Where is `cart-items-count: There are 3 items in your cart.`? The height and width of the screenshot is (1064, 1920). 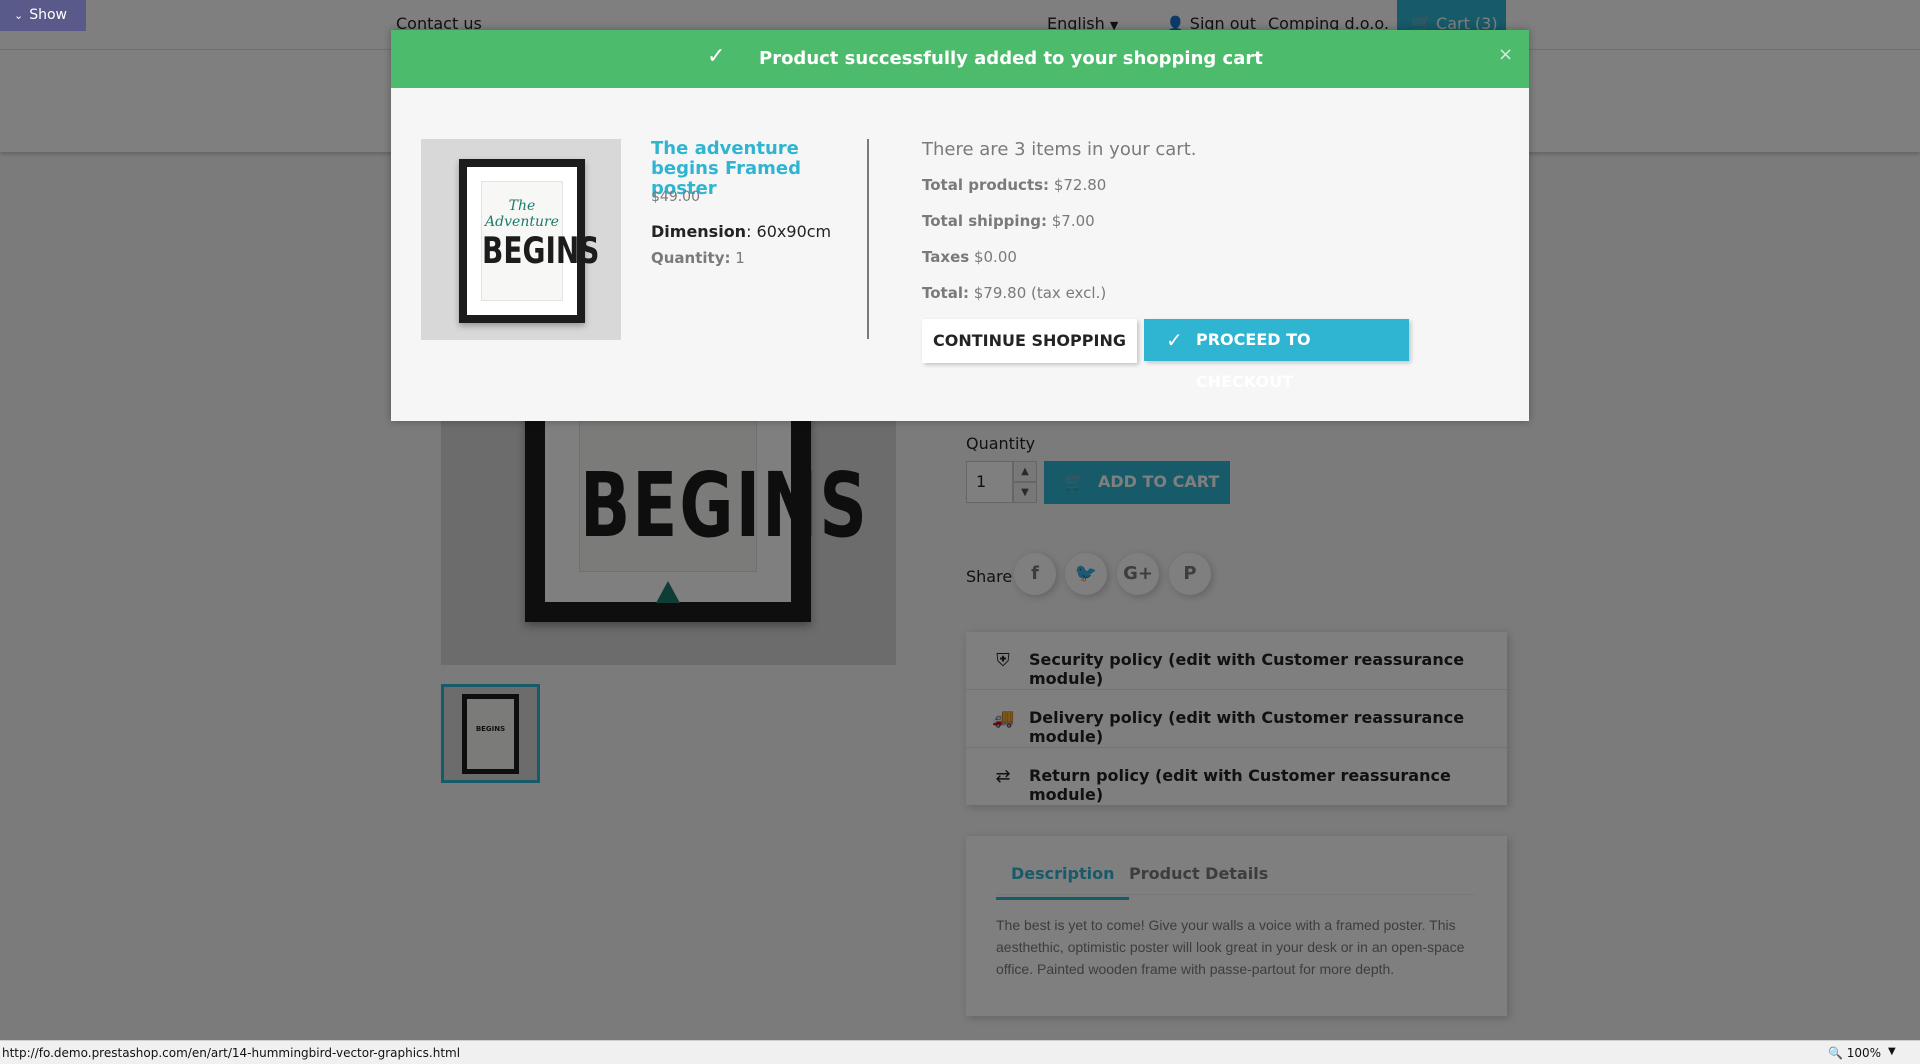
cart-items-count: There are 3 items in your cart. is located at coordinates (1059, 149).